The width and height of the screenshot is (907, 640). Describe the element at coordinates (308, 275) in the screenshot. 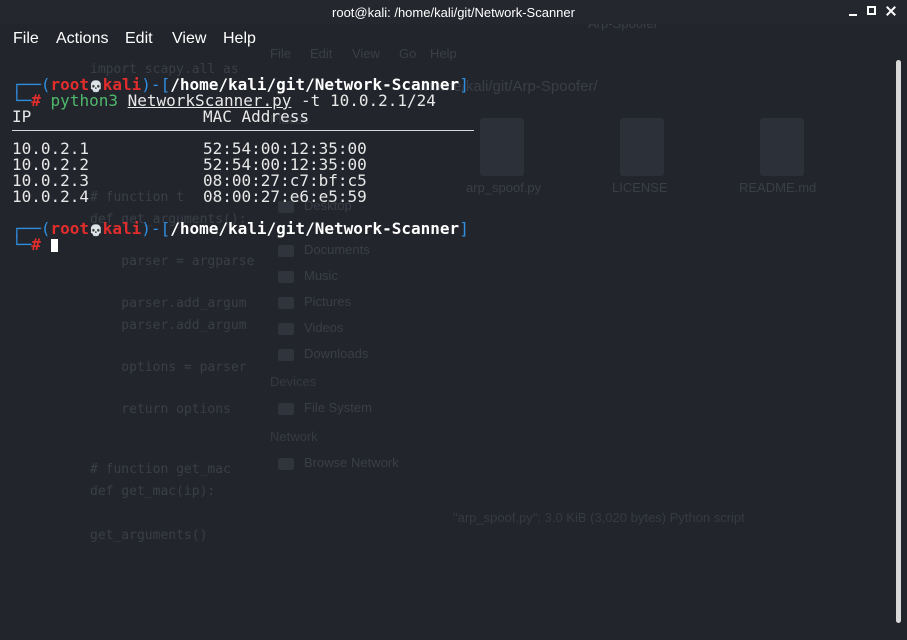

I see `fm-place-music: Music` at that location.